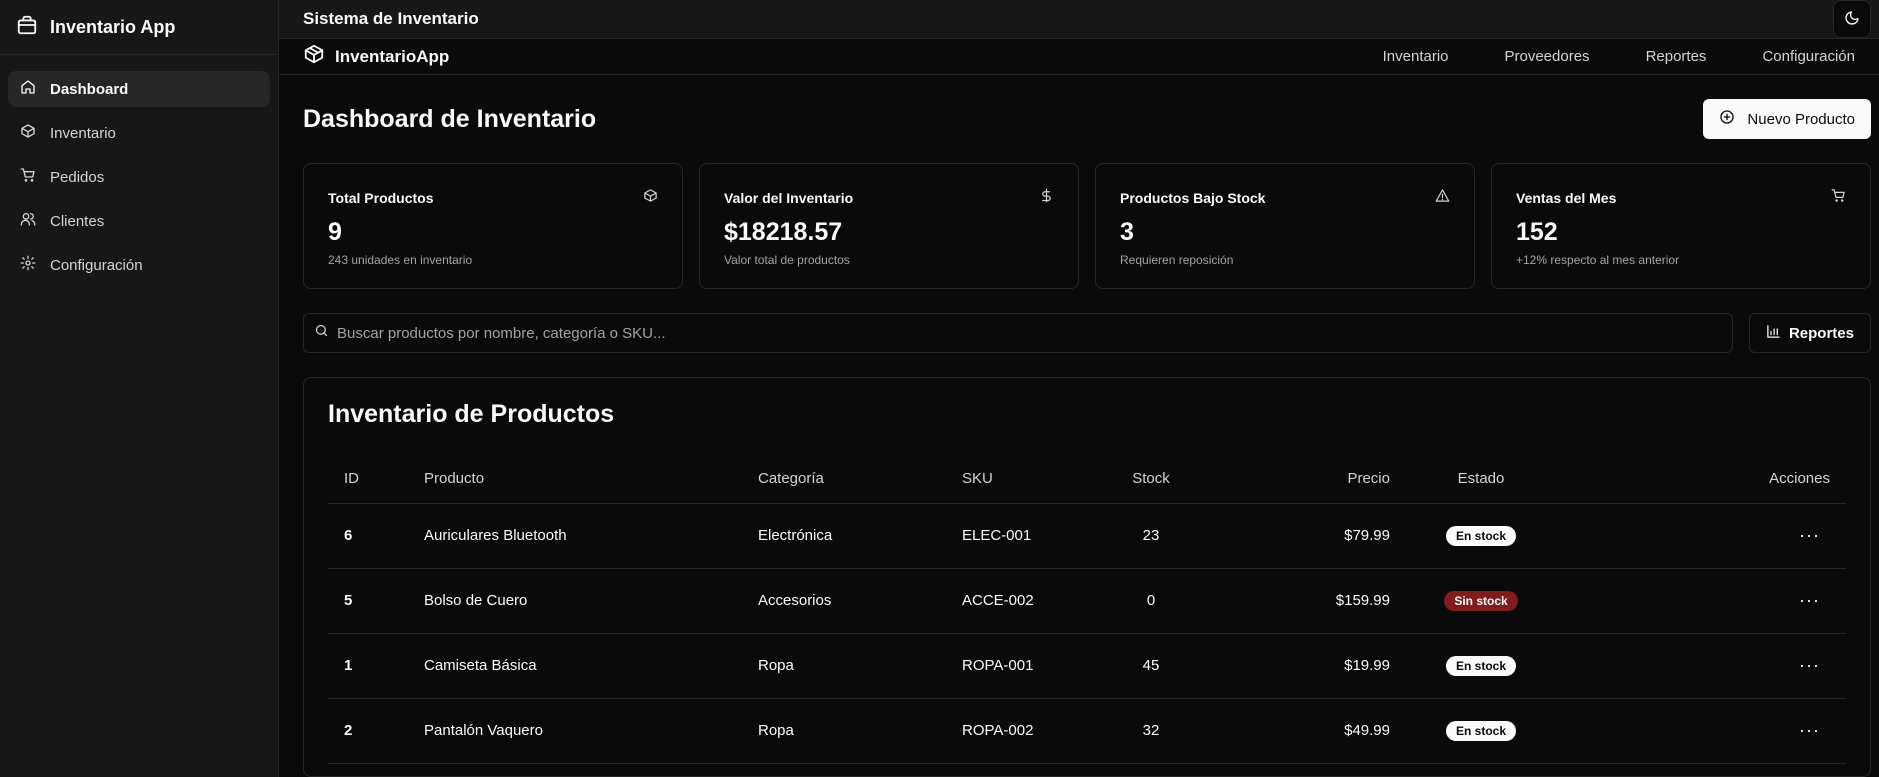 The height and width of the screenshot is (777, 1879). I want to click on sidebar-item-label: Pedidos, so click(77, 177).